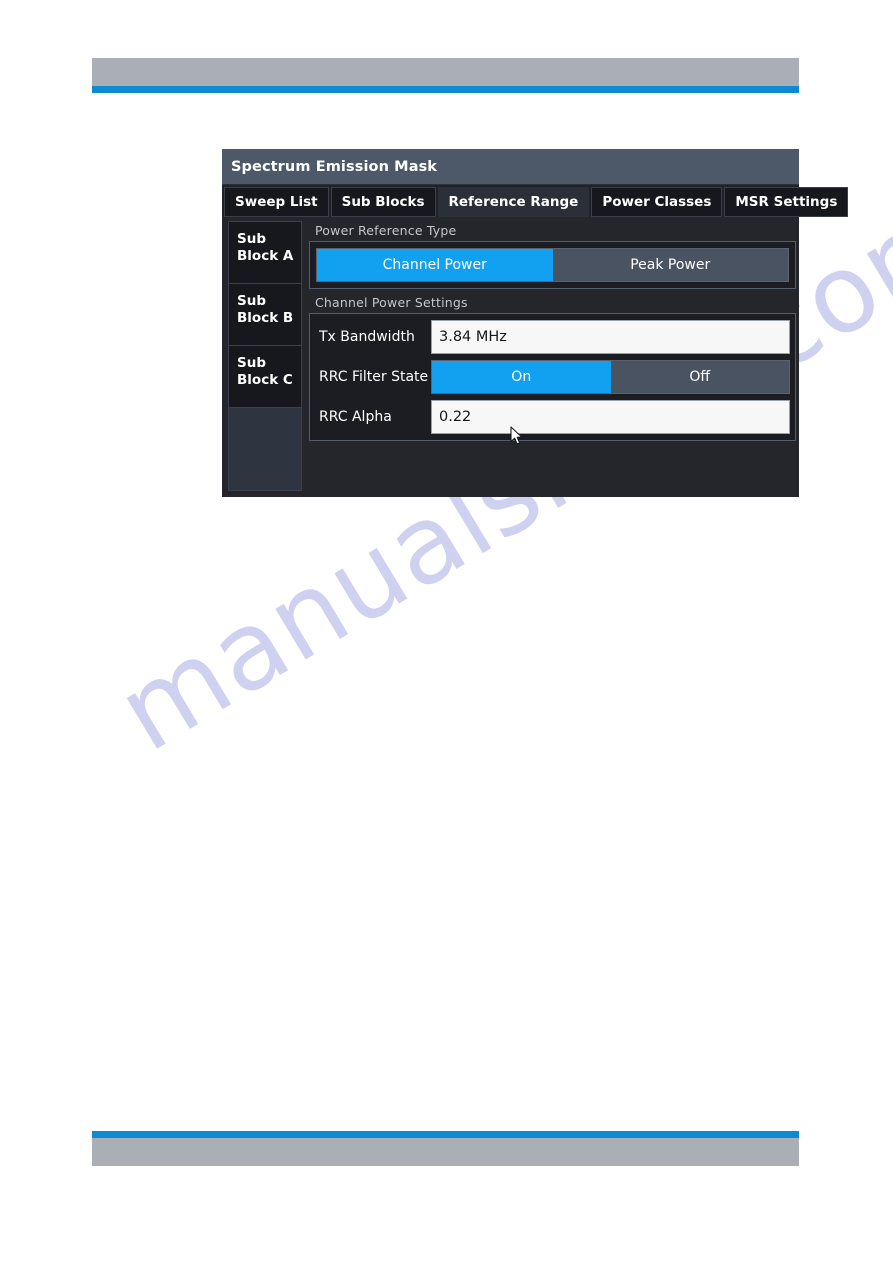 This screenshot has height=1263, width=893. Describe the element at coordinates (386, 230) in the screenshot. I see `power-reference-type-label: Power Reference Type` at that location.